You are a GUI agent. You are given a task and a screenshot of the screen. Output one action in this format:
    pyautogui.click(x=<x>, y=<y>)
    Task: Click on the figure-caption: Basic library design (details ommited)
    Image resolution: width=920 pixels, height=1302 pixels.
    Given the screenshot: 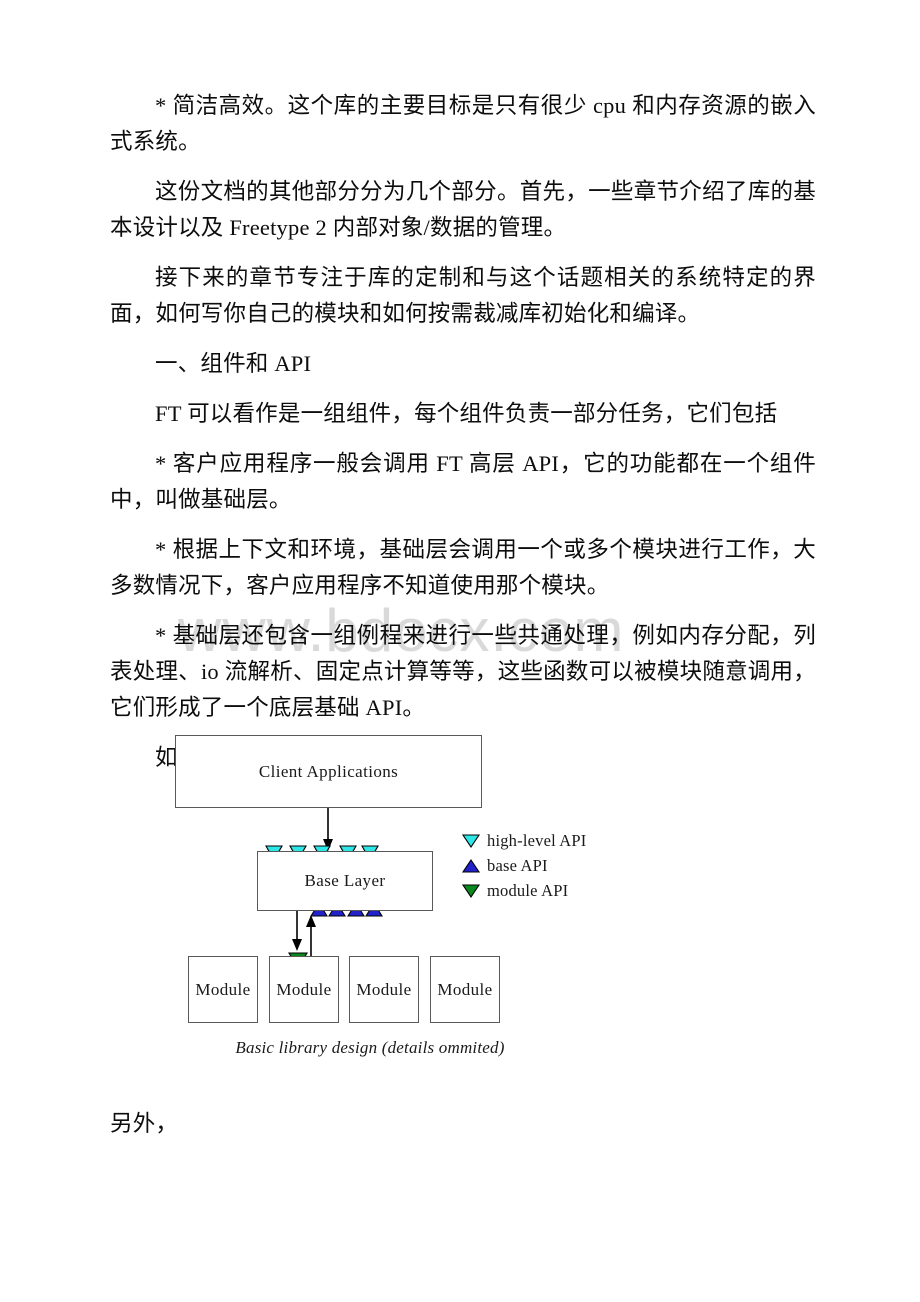 What is the action you would take?
    pyautogui.click(x=370, y=1047)
    